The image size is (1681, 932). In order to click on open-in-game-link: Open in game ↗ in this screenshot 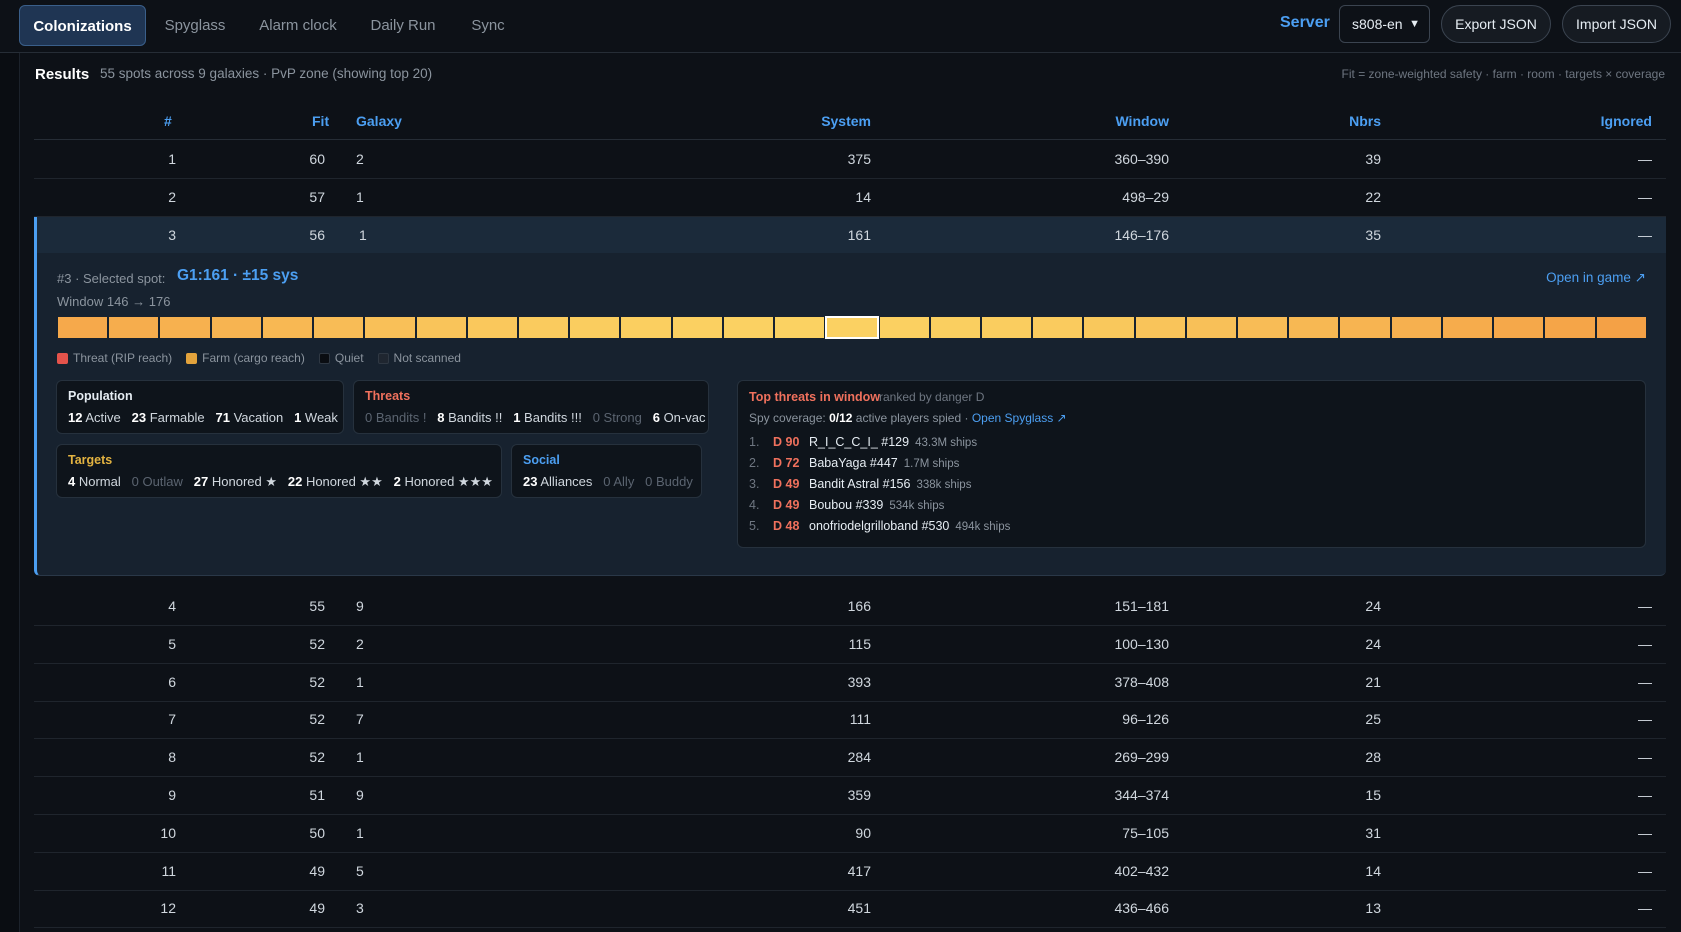, I will do `click(1596, 278)`.